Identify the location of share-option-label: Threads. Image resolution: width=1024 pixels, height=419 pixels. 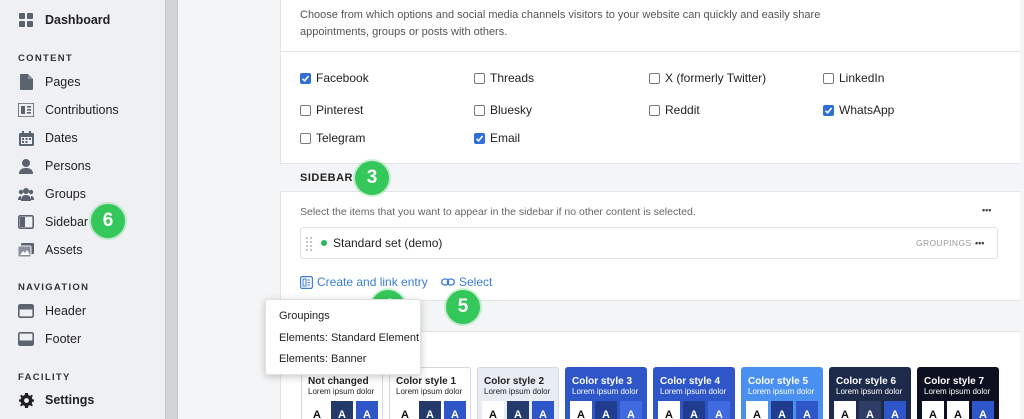
(512, 78).